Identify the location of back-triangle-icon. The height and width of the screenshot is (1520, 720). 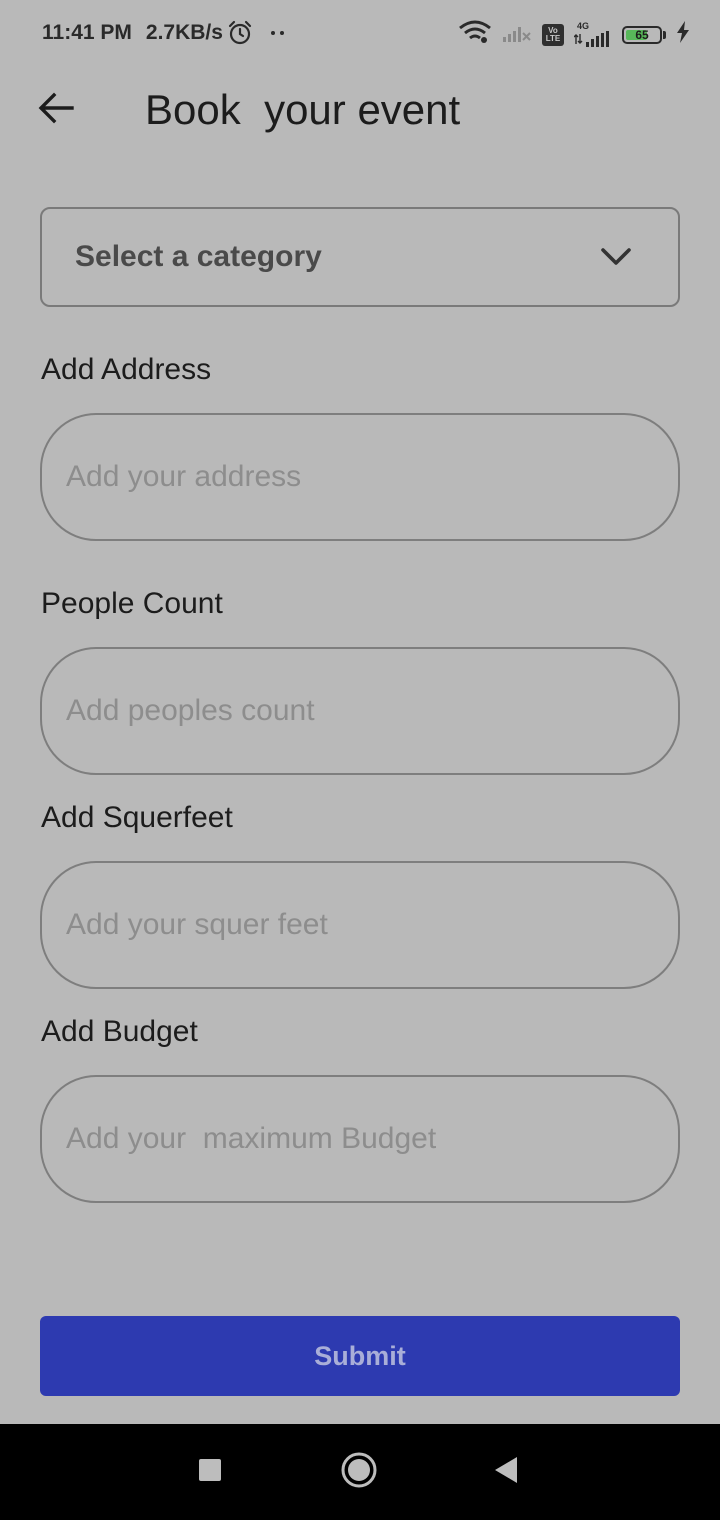
(506, 1472).